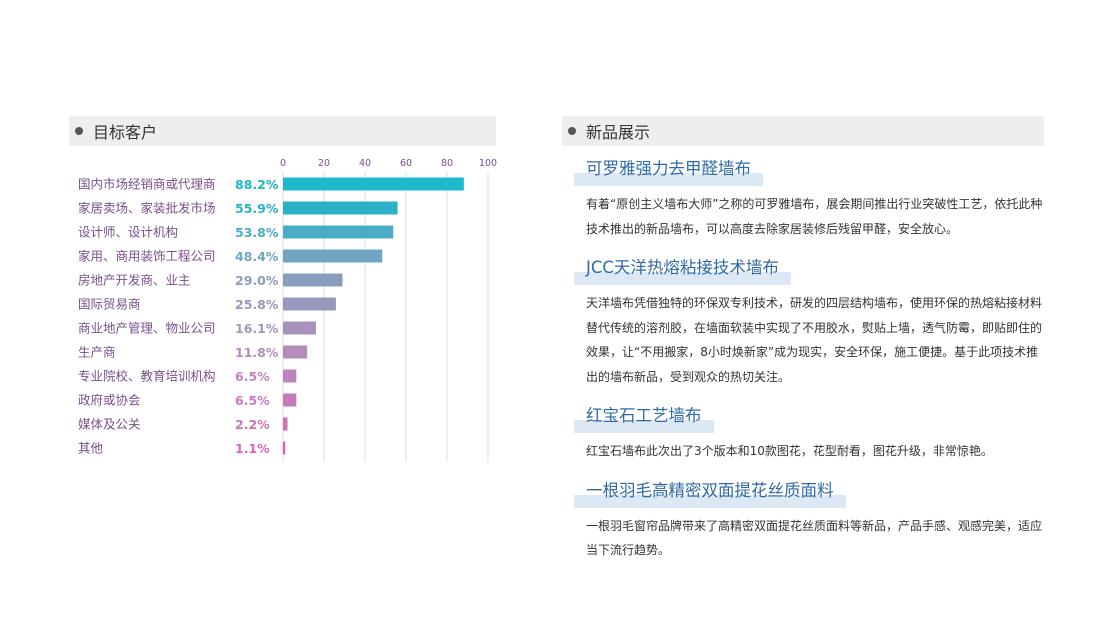  What do you see at coordinates (257, 352) in the screenshot?
I see `value-label: 11.8%` at bounding box center [257, 352].